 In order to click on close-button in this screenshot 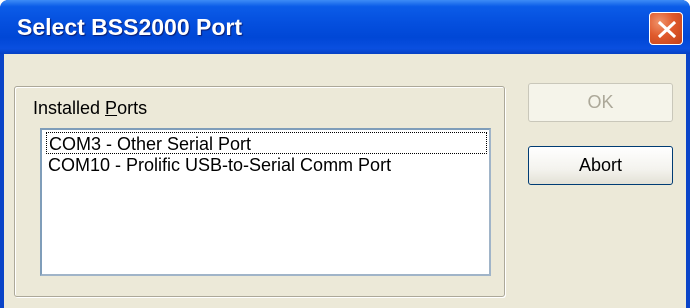, I will do `click(666, 28)`.